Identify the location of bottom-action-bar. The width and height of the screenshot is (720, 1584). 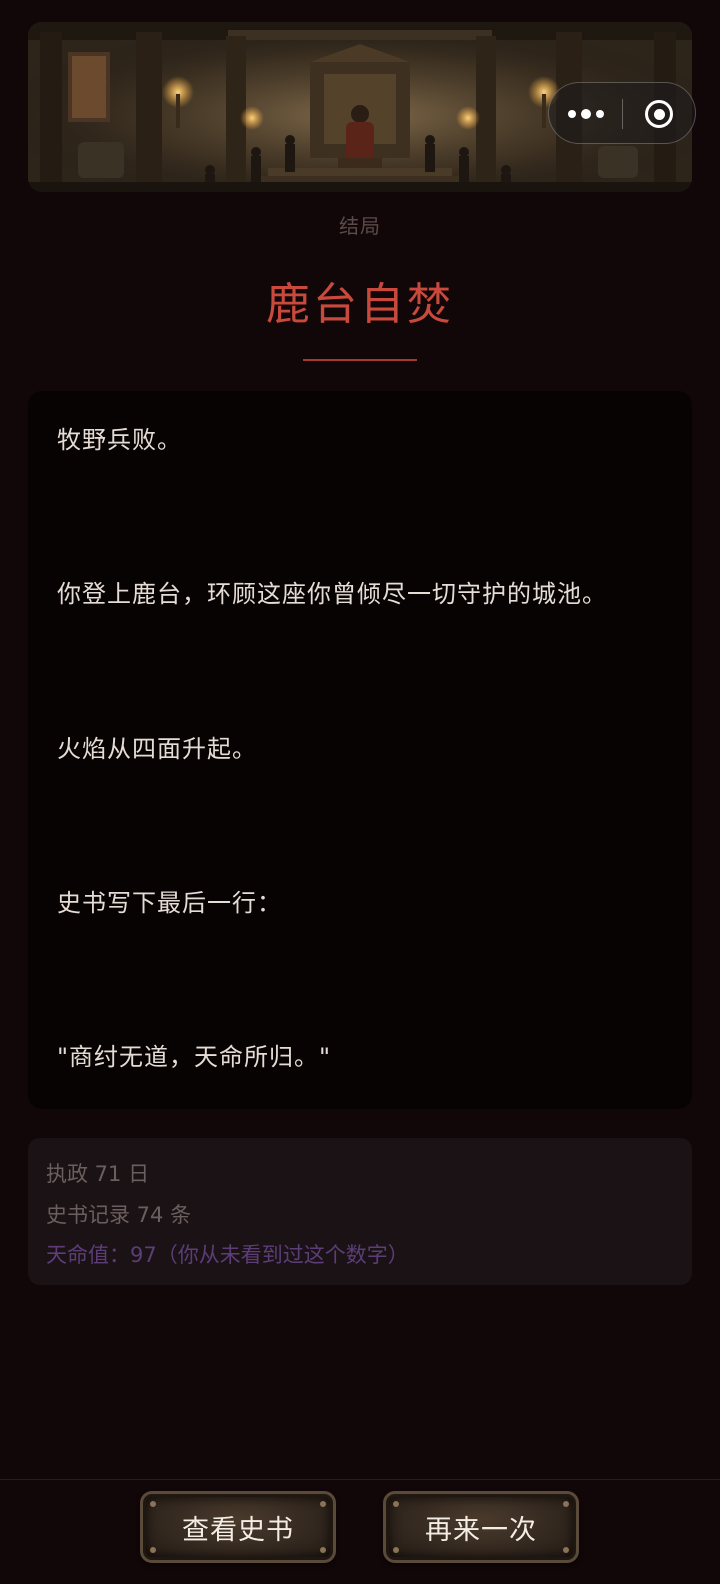
(360, 1531).